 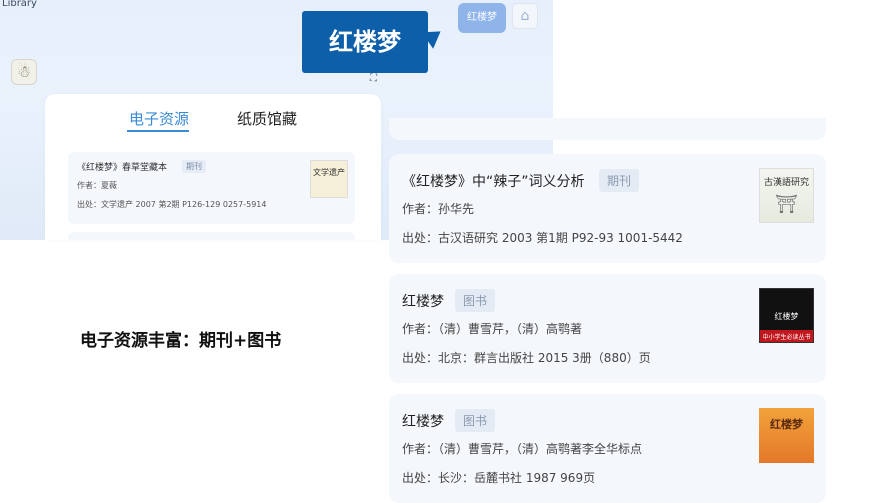 What do you see at coordinates (267, 118) in the screenshot?
I see `tab-print-collection: 纸质馆藏` at bounding box center [267, 118].